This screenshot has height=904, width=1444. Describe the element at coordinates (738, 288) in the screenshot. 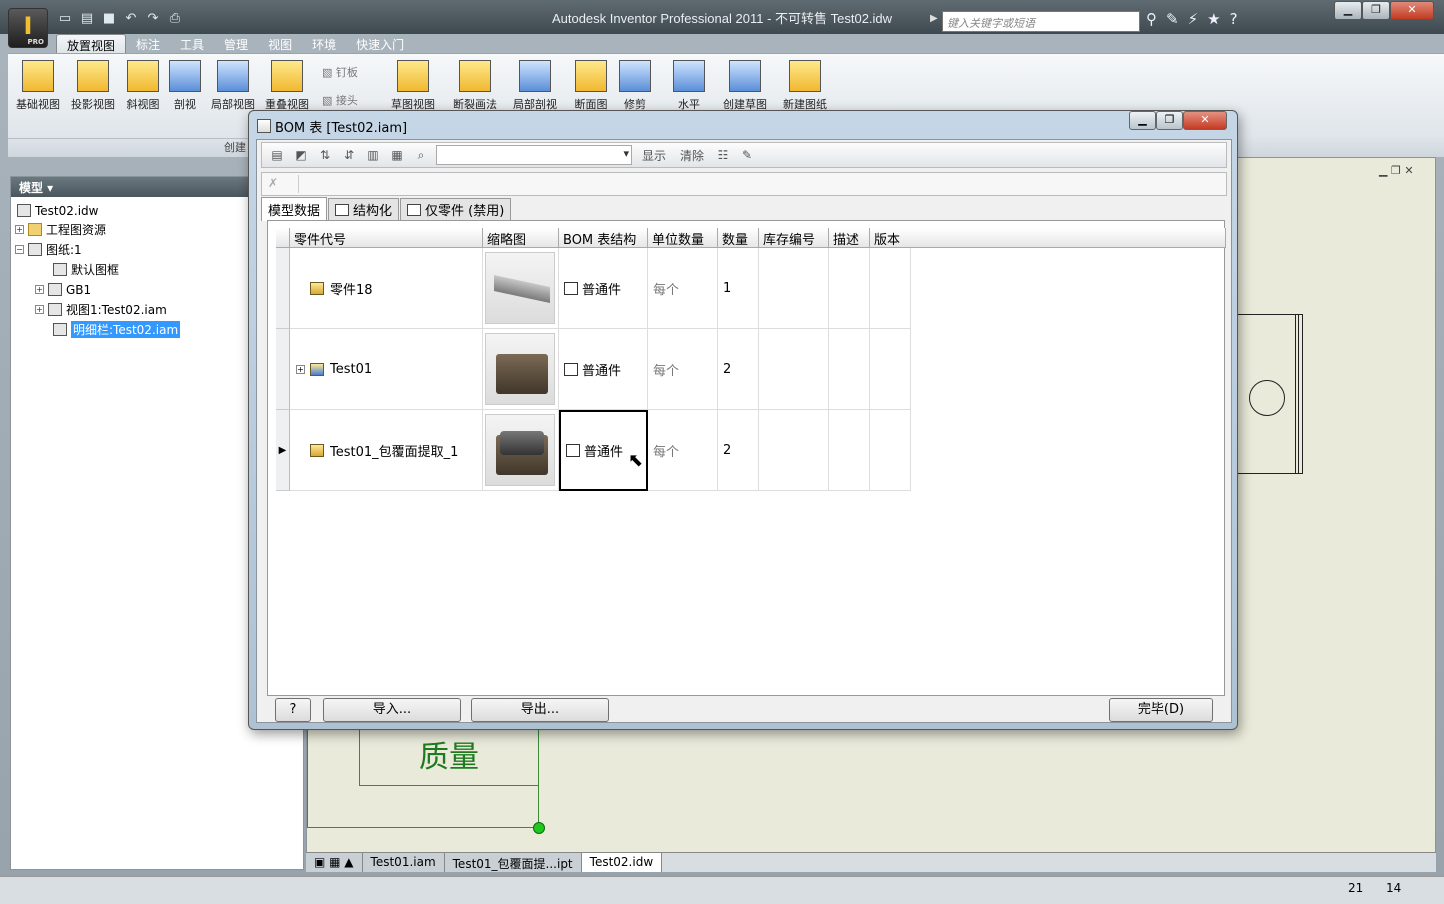

I see `table-row-qty: 1` at that location.